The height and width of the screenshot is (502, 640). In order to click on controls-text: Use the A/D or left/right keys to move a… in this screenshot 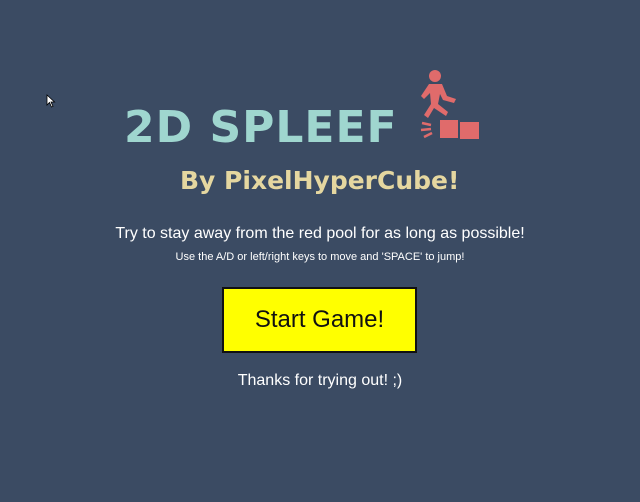, I will do `click(320, 257)`.